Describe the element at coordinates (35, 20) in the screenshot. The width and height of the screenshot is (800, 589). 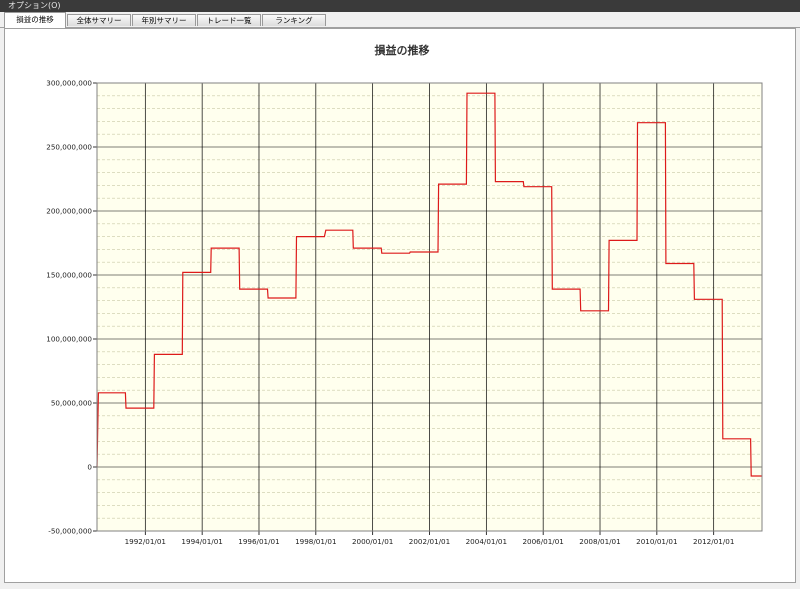
I see `tab-profit-trend: 損益の推移` at that location.